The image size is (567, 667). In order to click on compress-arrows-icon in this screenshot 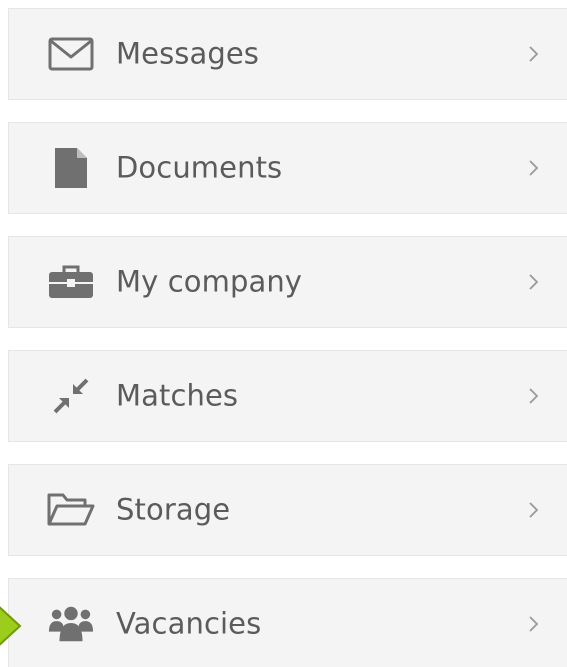, I will do `click(71, 396)`.